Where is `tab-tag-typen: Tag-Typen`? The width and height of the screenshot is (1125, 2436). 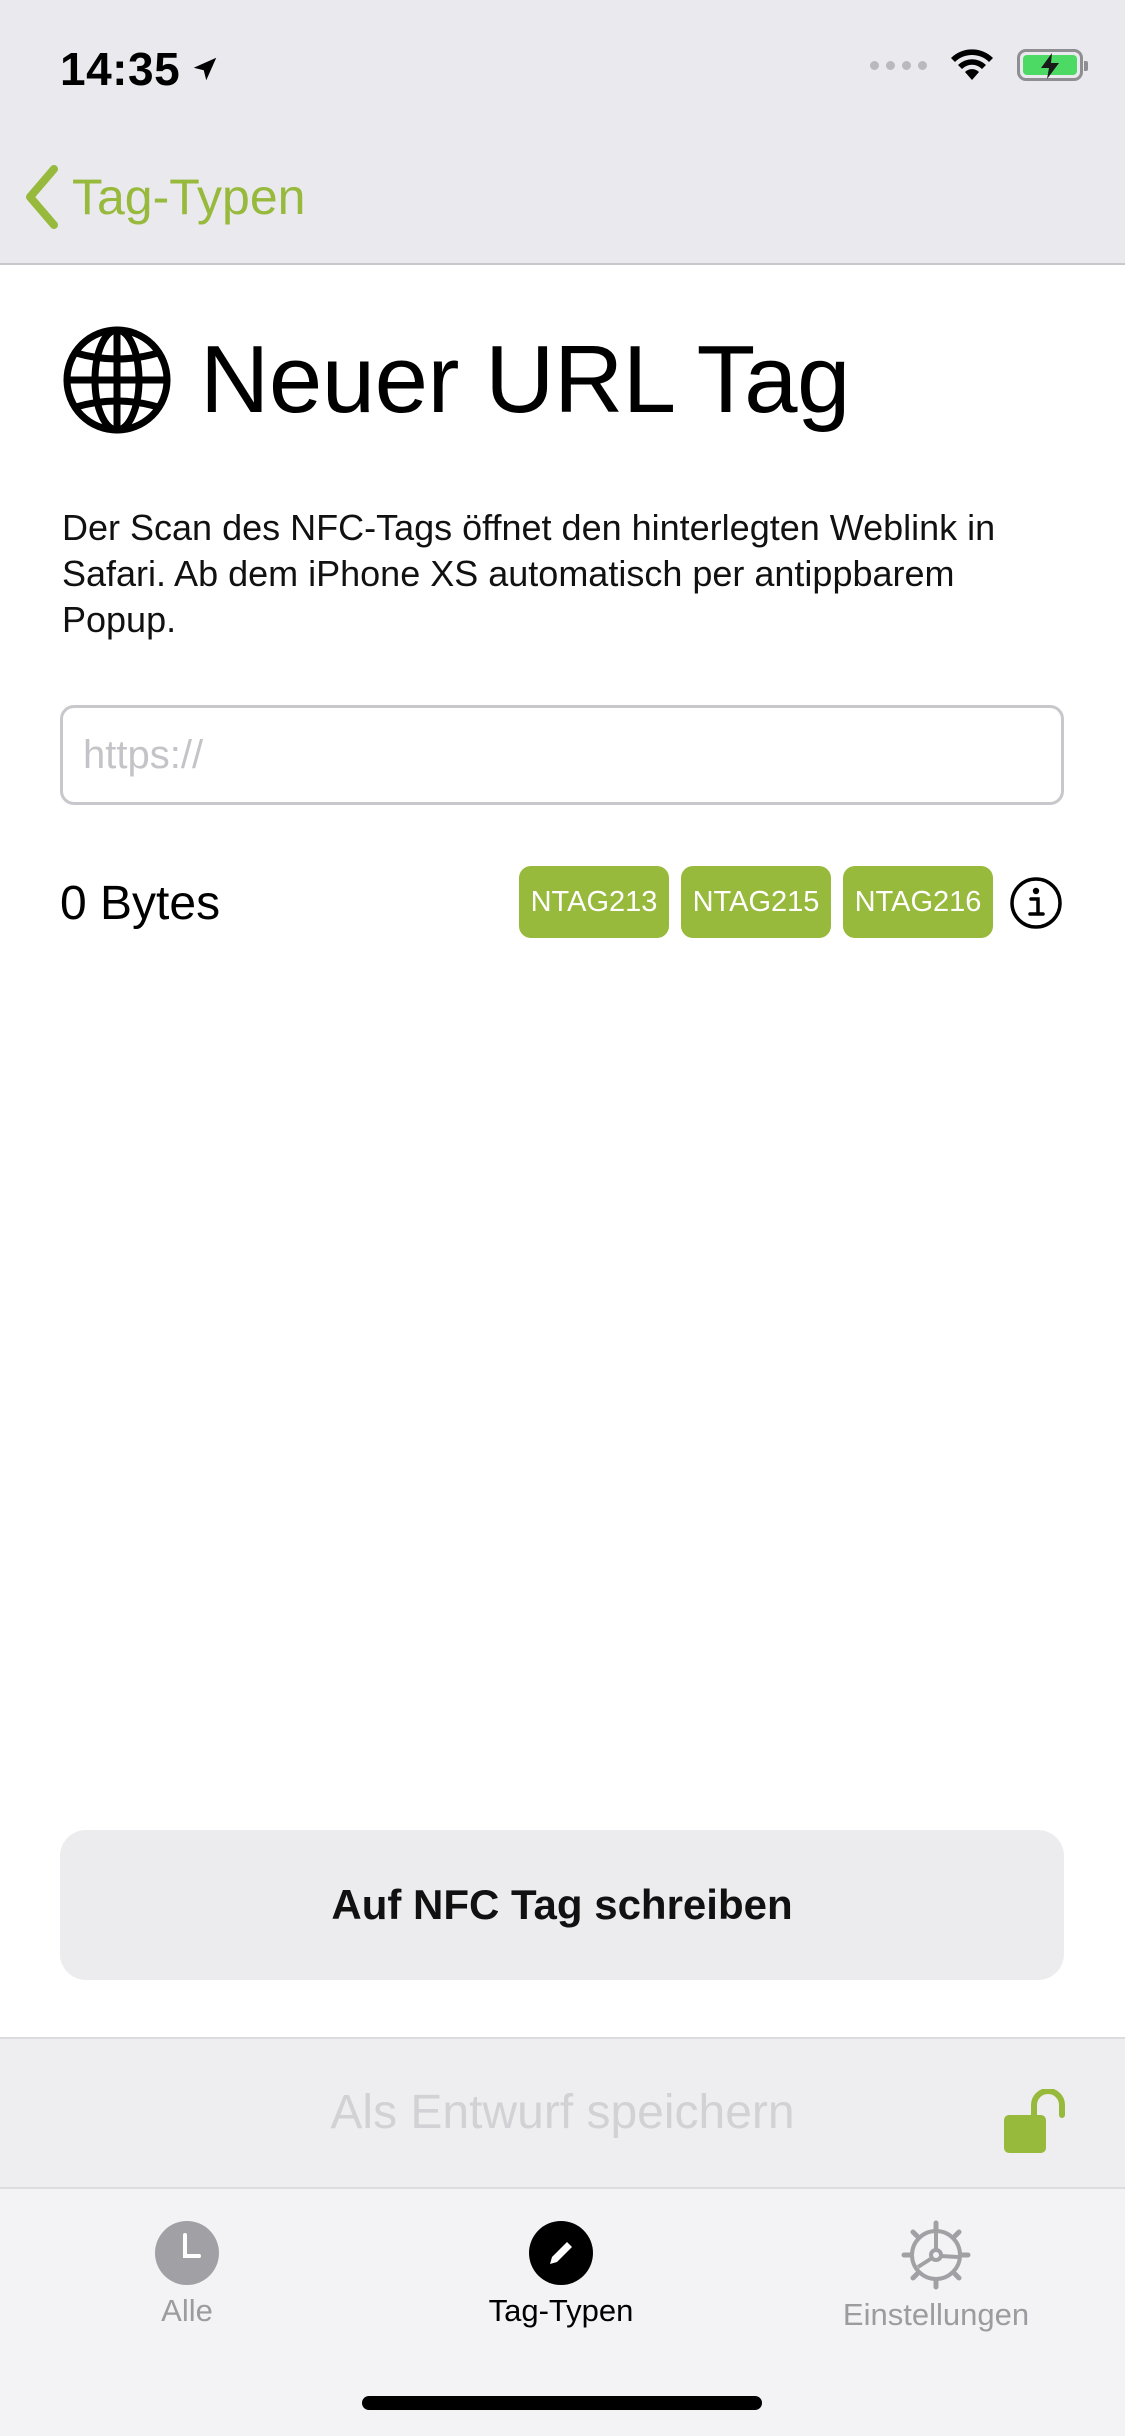 tab-tag-typen: Tag-Typen is located at coordinates (561, 2274).